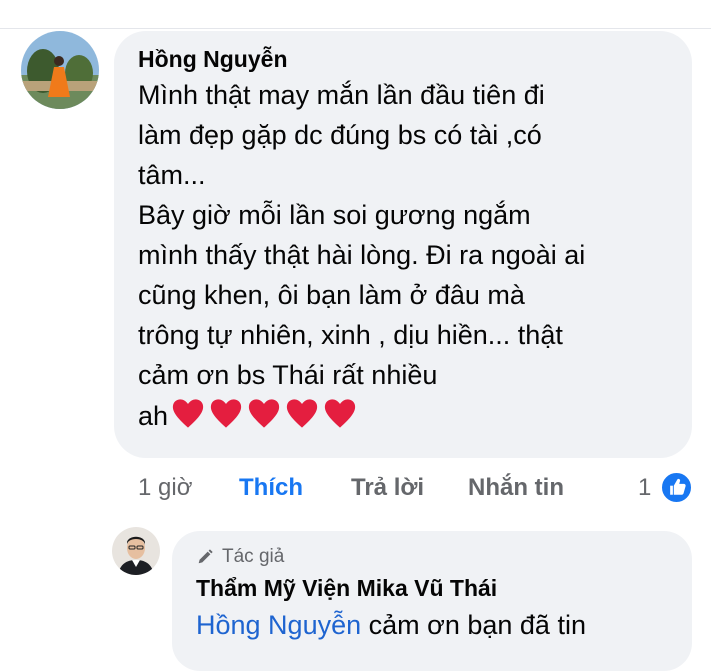 Image resolution: width=711 pixels, height=671 pixels. Describe the element at coordinates (271, 488) in the screenshot. I see `like-button: Thích` at that location.